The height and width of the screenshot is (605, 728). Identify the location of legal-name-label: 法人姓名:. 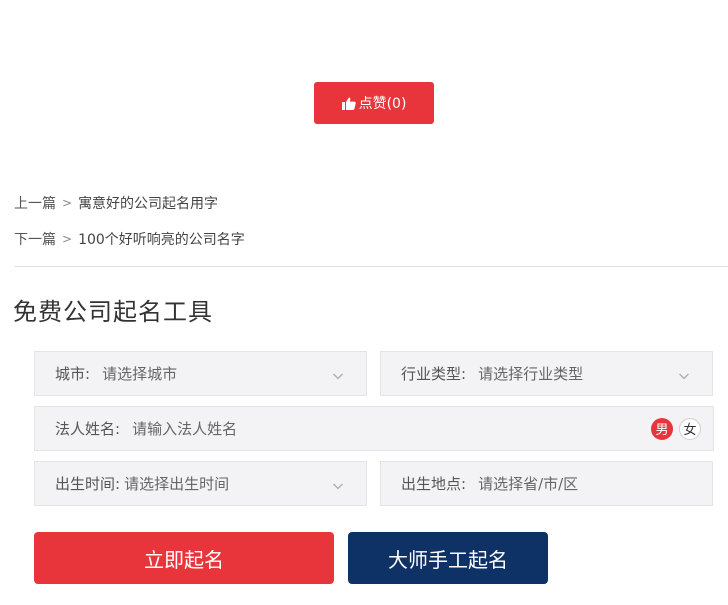
(88, 429).